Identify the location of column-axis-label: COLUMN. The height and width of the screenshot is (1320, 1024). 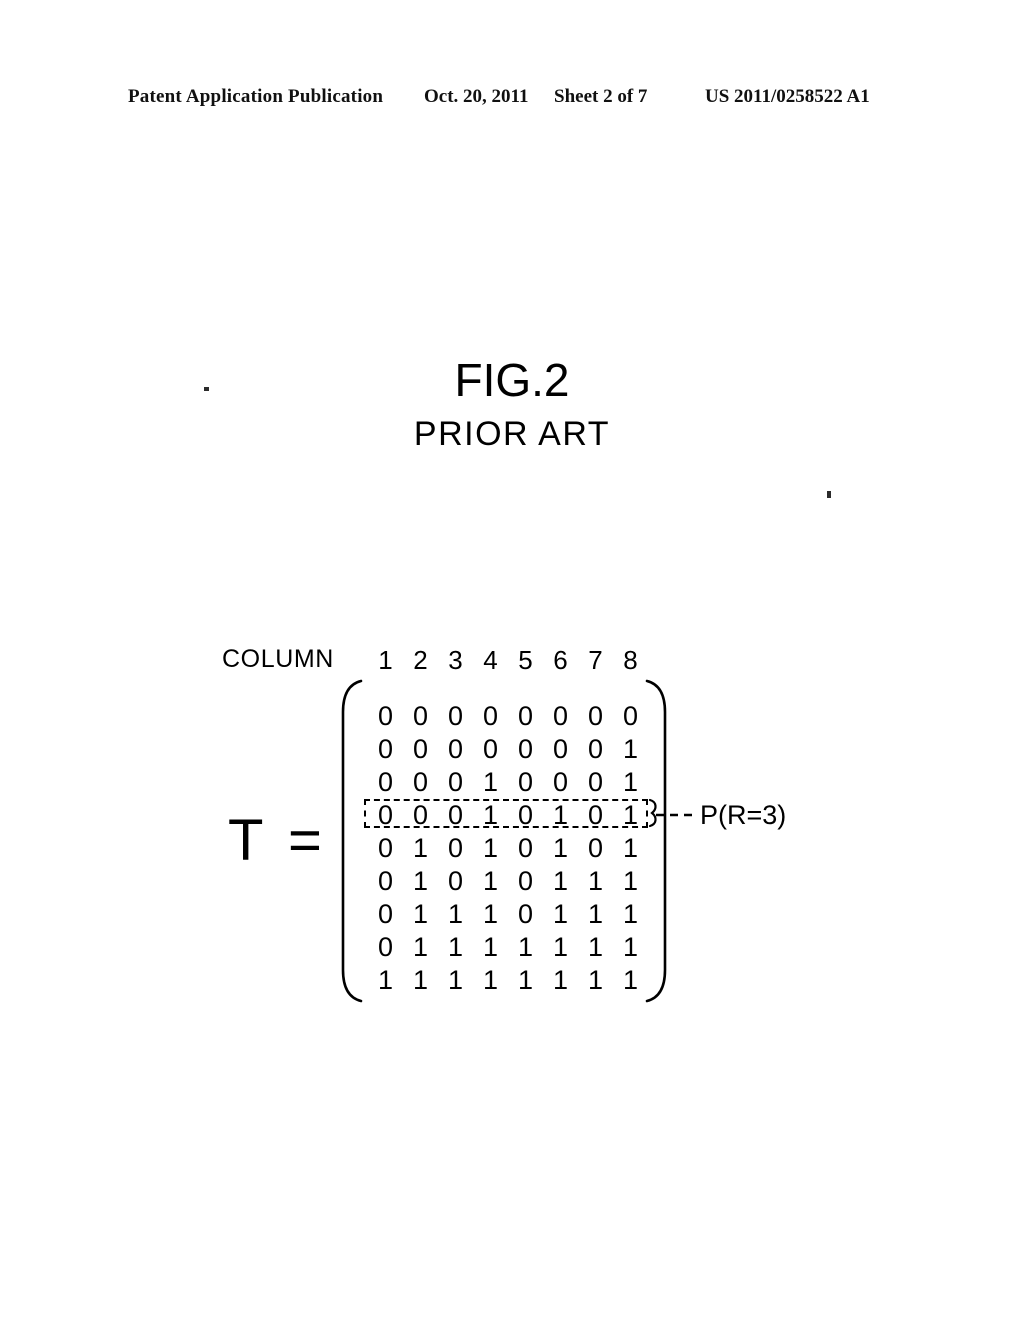
(278, 659).